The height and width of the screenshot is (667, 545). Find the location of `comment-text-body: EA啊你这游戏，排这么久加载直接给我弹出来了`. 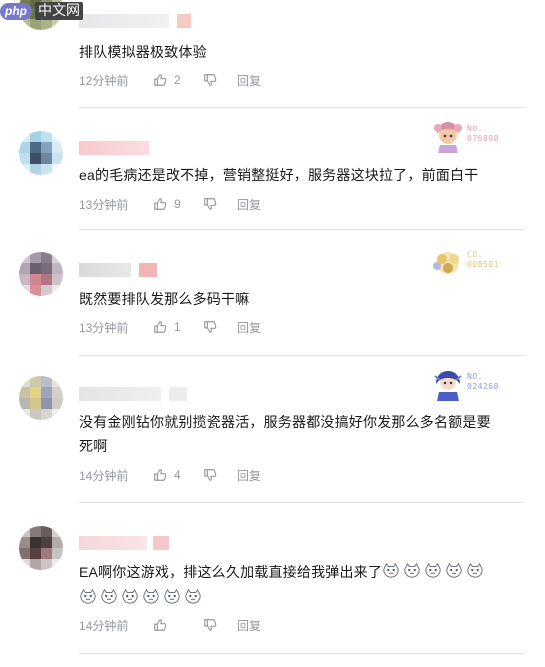

comment-text-body: EA啊你这游戏，排这么久加载直接给我弹出来了 is located at coordinates (231, 572).